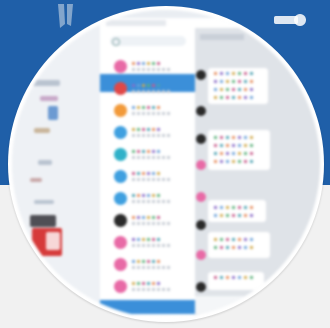  What do you see at coordinates (148, 41) in the screenshot?
I see `search-input` at bounding box center [148, 41].